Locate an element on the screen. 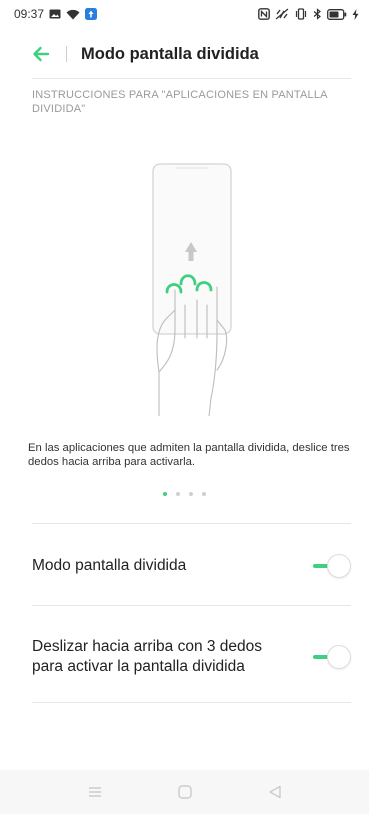  header-rule is located at coordinates (191, 78).